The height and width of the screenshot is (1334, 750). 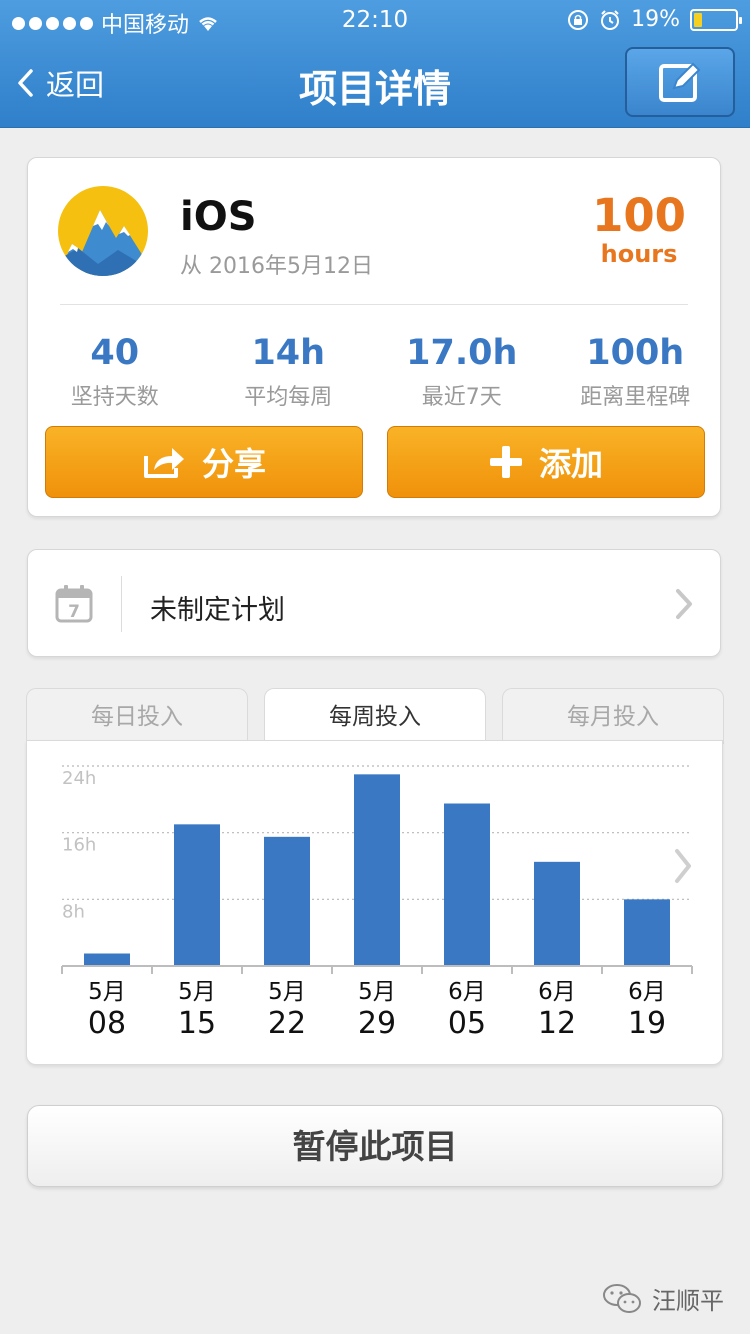 I want to click on mountain-icon, so click(x=103, y=231).